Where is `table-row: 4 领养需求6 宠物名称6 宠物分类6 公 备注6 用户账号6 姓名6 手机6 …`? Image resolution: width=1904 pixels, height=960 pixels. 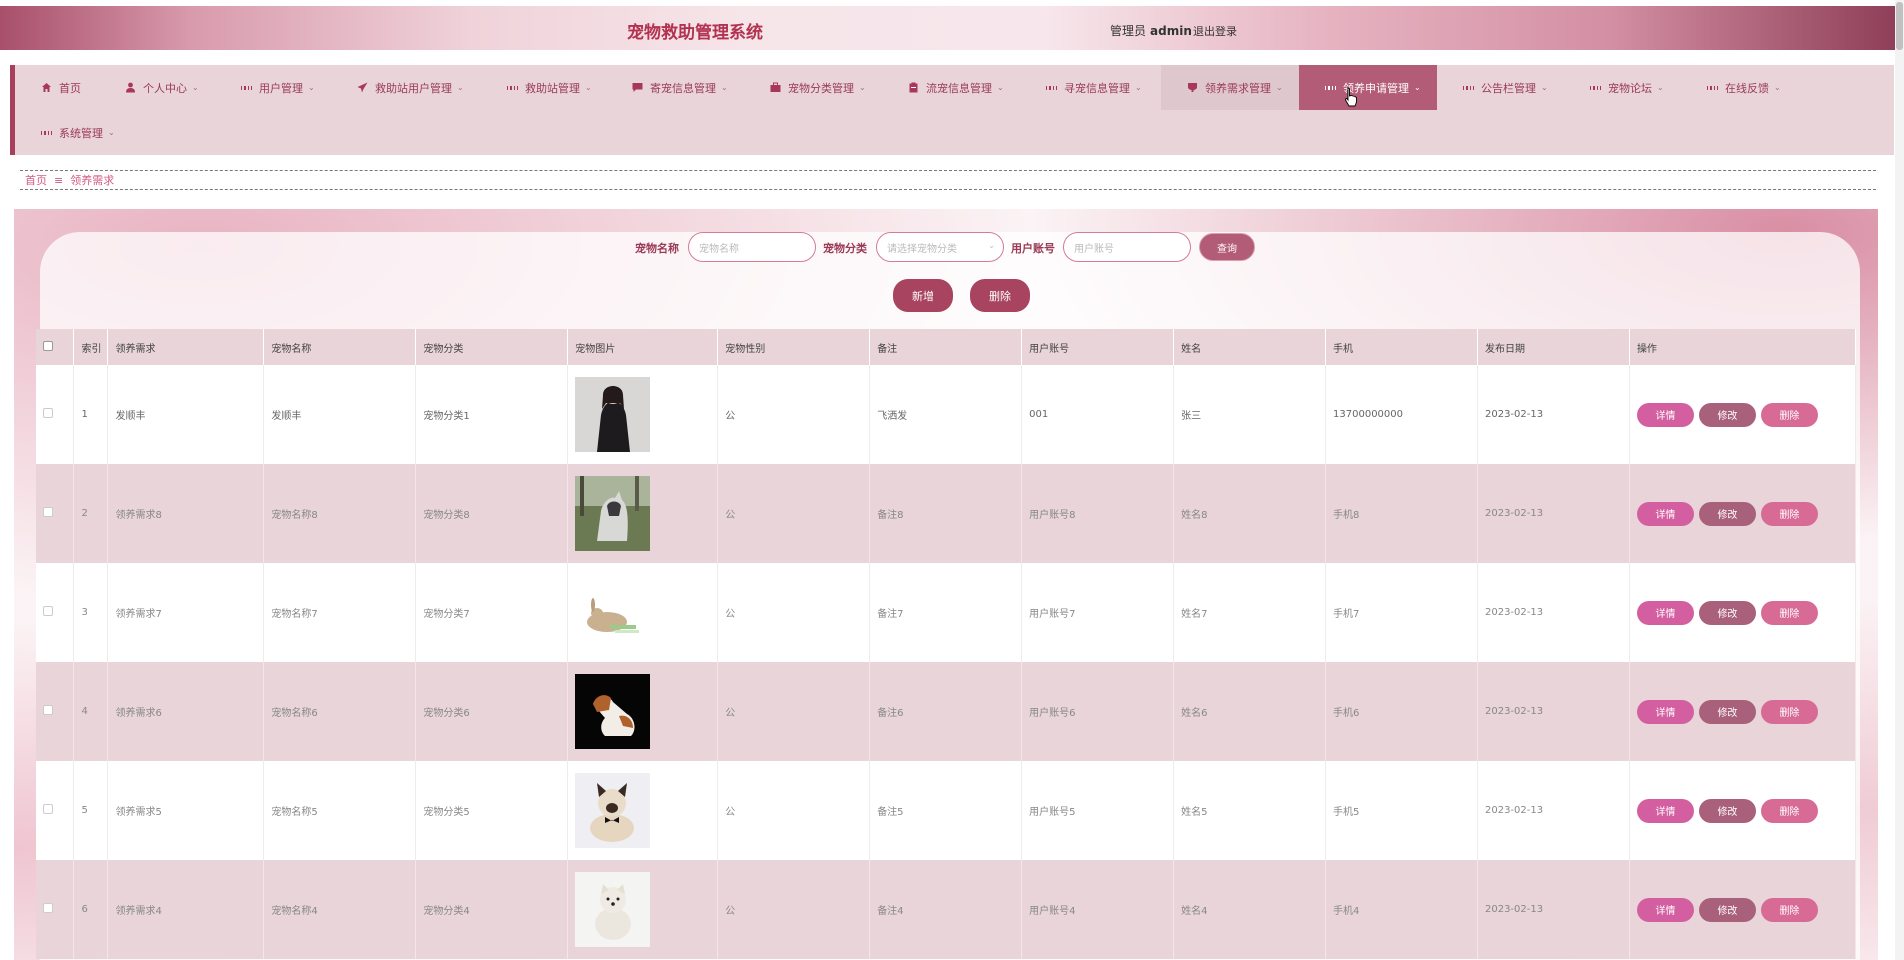 table-row: 4 领养需求6 宠物名称6 宠物分类6 公 备注6 用户账号6 姓名6 手机6 … is located at coordinates (946, 711).